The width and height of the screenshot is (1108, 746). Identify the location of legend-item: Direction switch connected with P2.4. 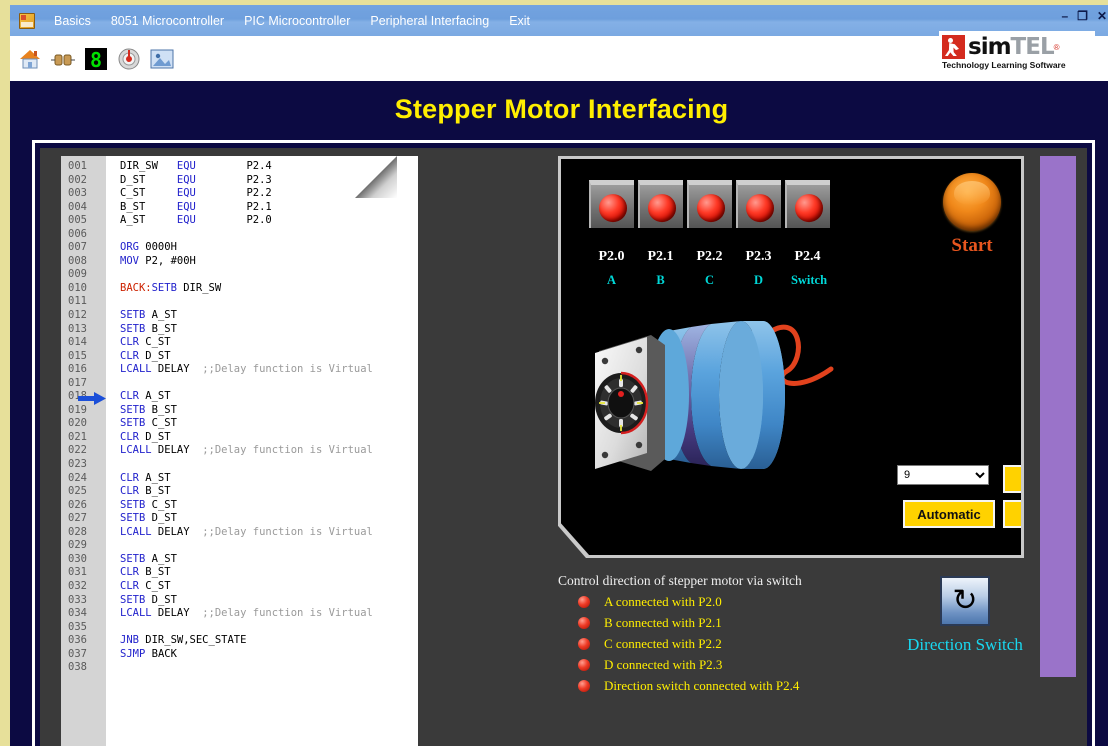
(793, 686).